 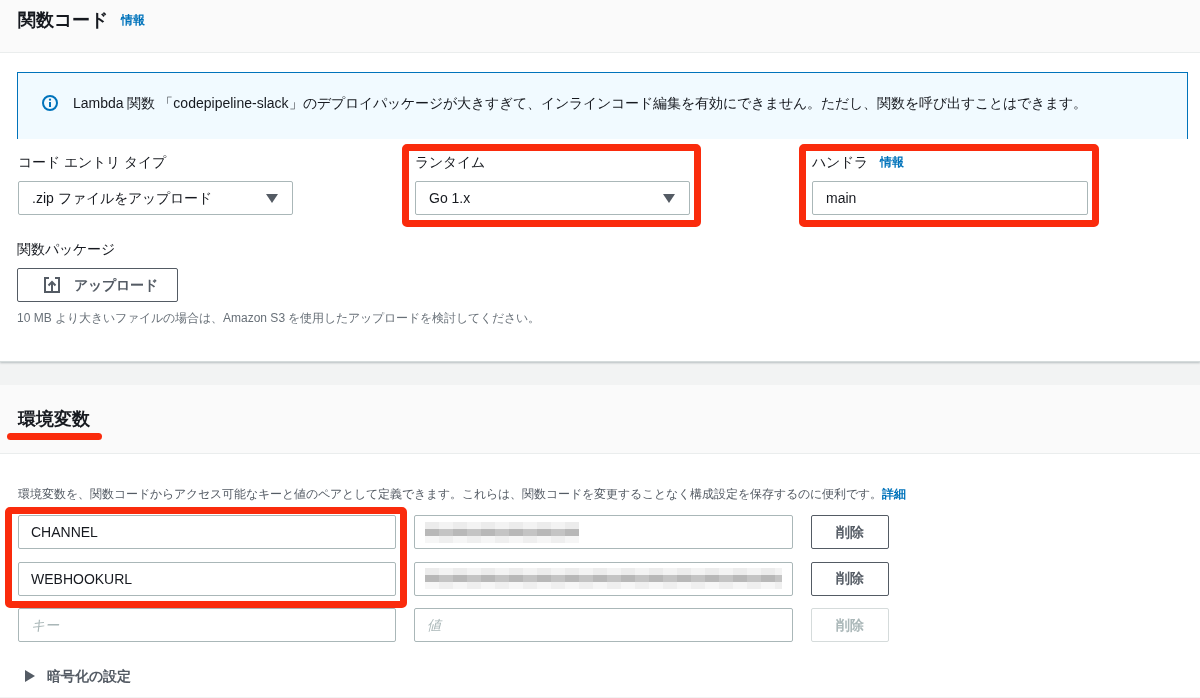 I want to click on details-link: 詳細, so click(x=894, y=494).